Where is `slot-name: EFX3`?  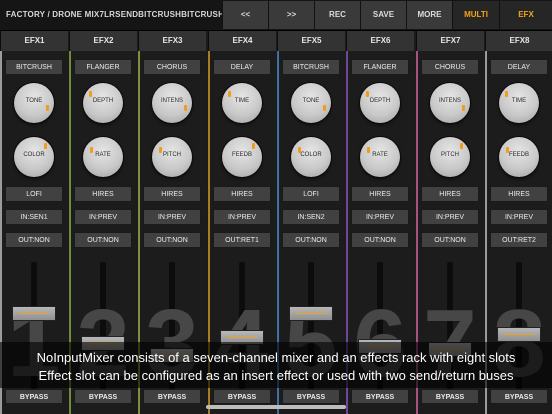
slot-name: EFX3 is located at coordinates (172, 41).